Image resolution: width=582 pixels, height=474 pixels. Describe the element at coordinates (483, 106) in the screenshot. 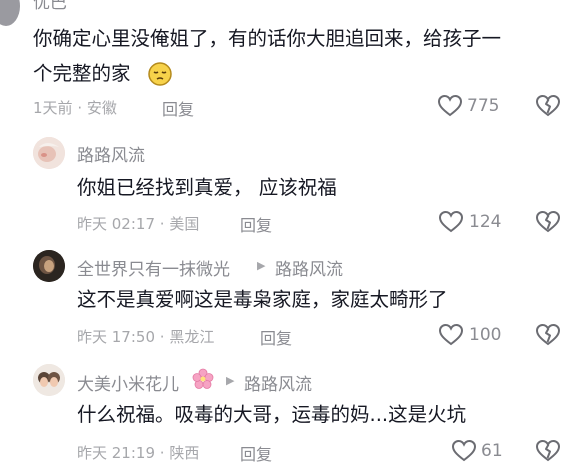

I see `like-count: 775` at that location.